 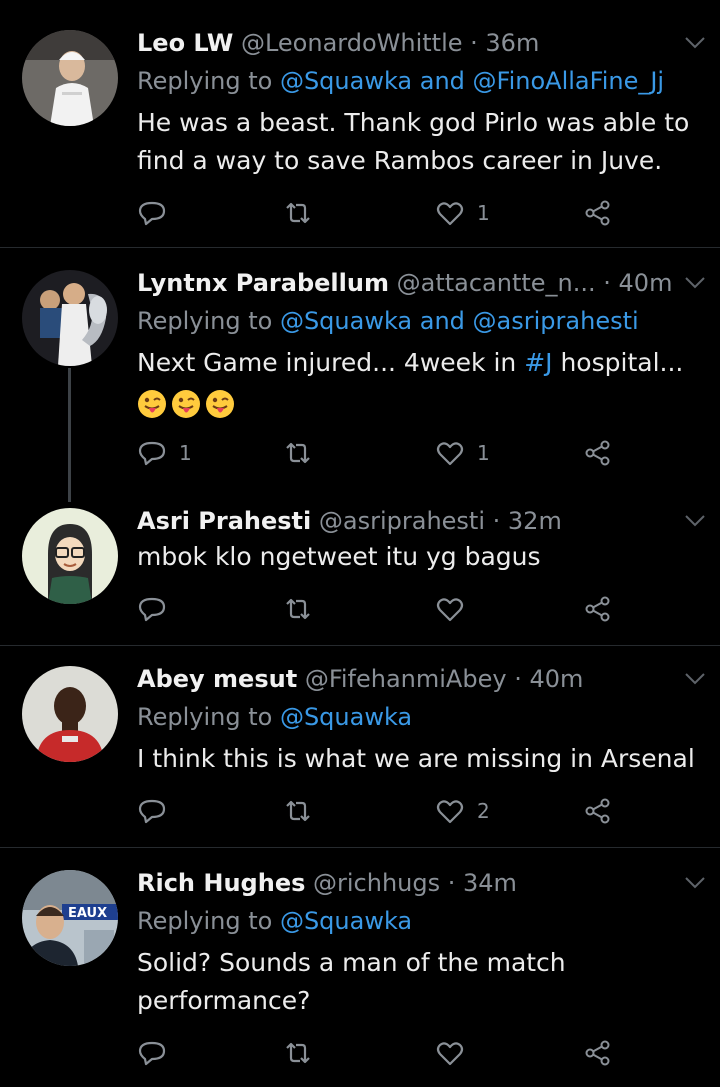 I want to click on reply-button: 1, so click(x=164, y=453).